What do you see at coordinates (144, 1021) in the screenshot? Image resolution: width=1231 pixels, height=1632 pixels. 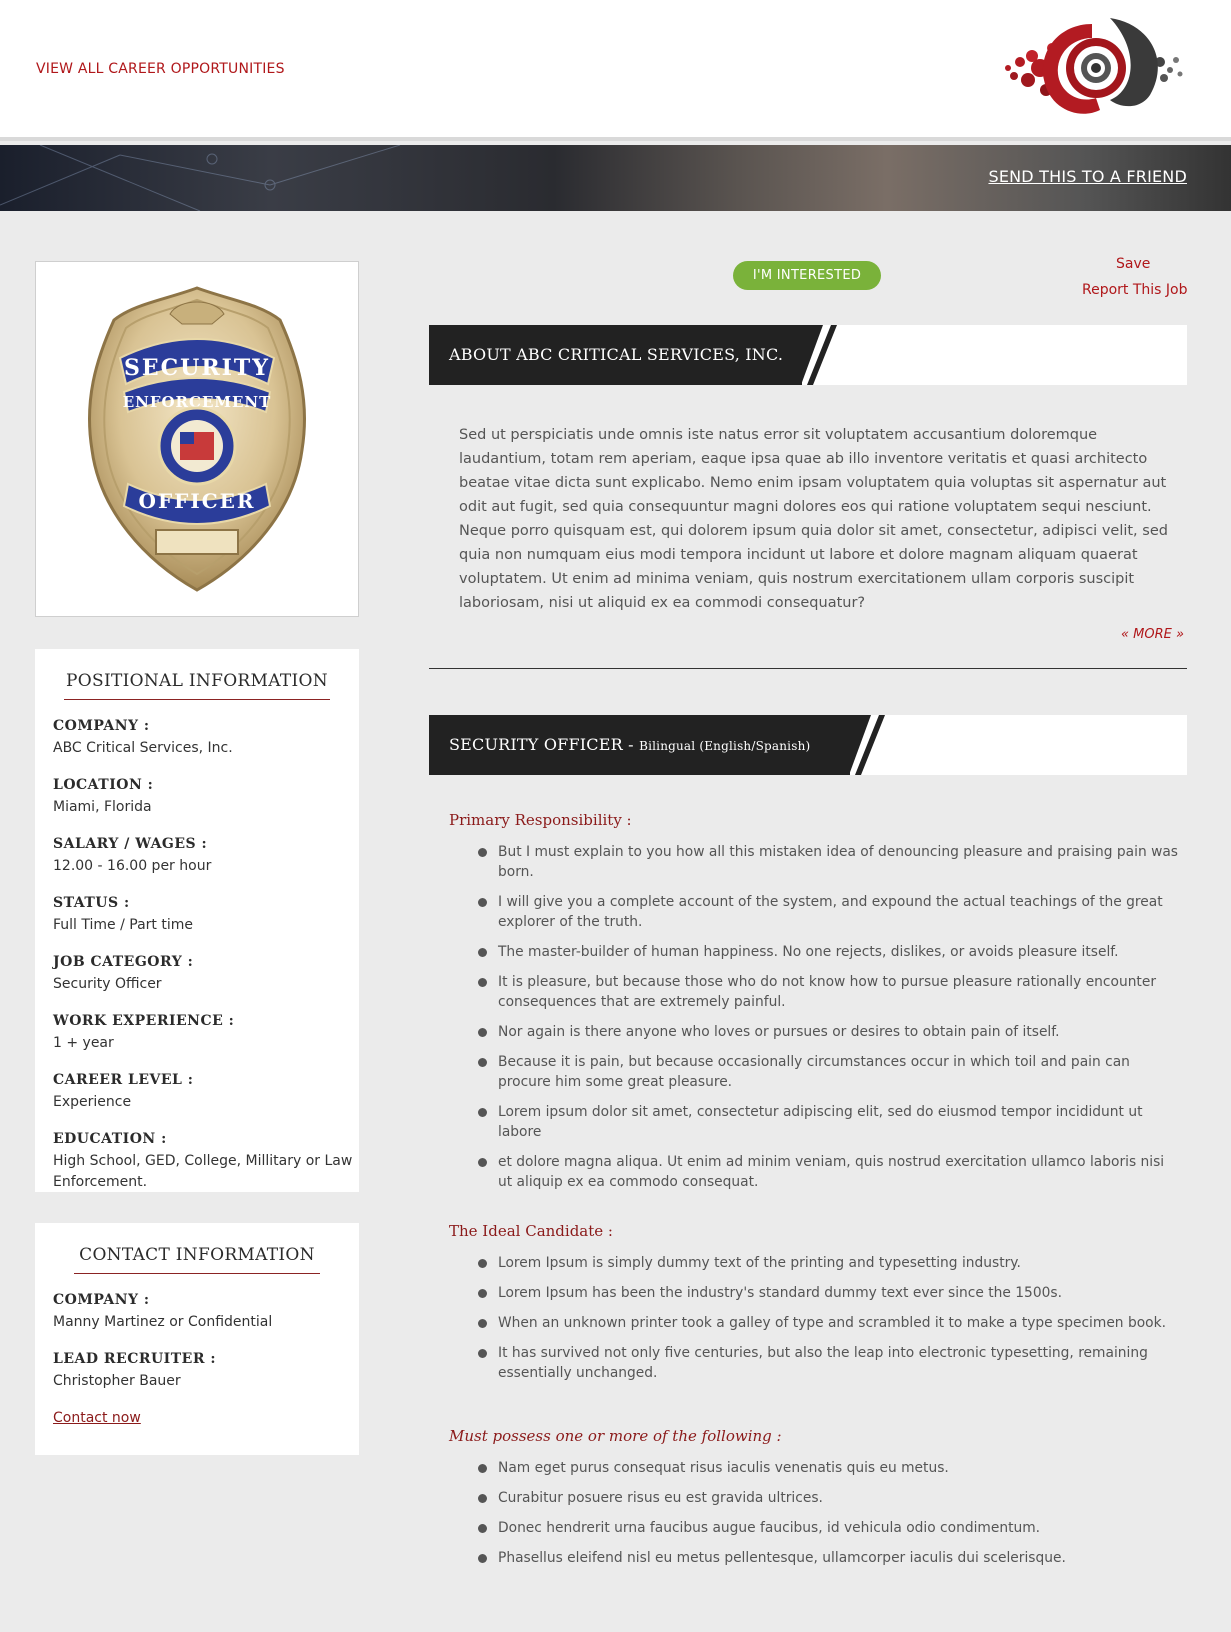 I see `info-label: WORK EXPERIENCE :` at bounding box center [144, 1021].